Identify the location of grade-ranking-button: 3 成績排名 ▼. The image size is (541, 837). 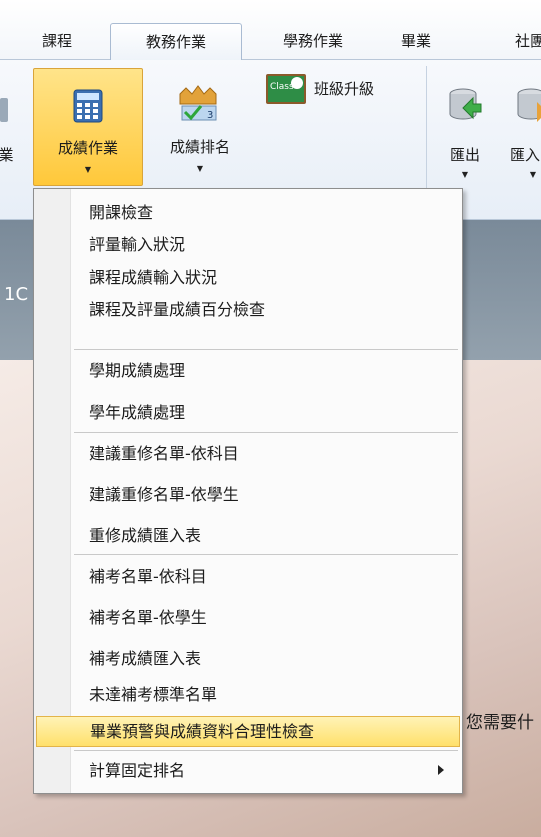
(200, 127).